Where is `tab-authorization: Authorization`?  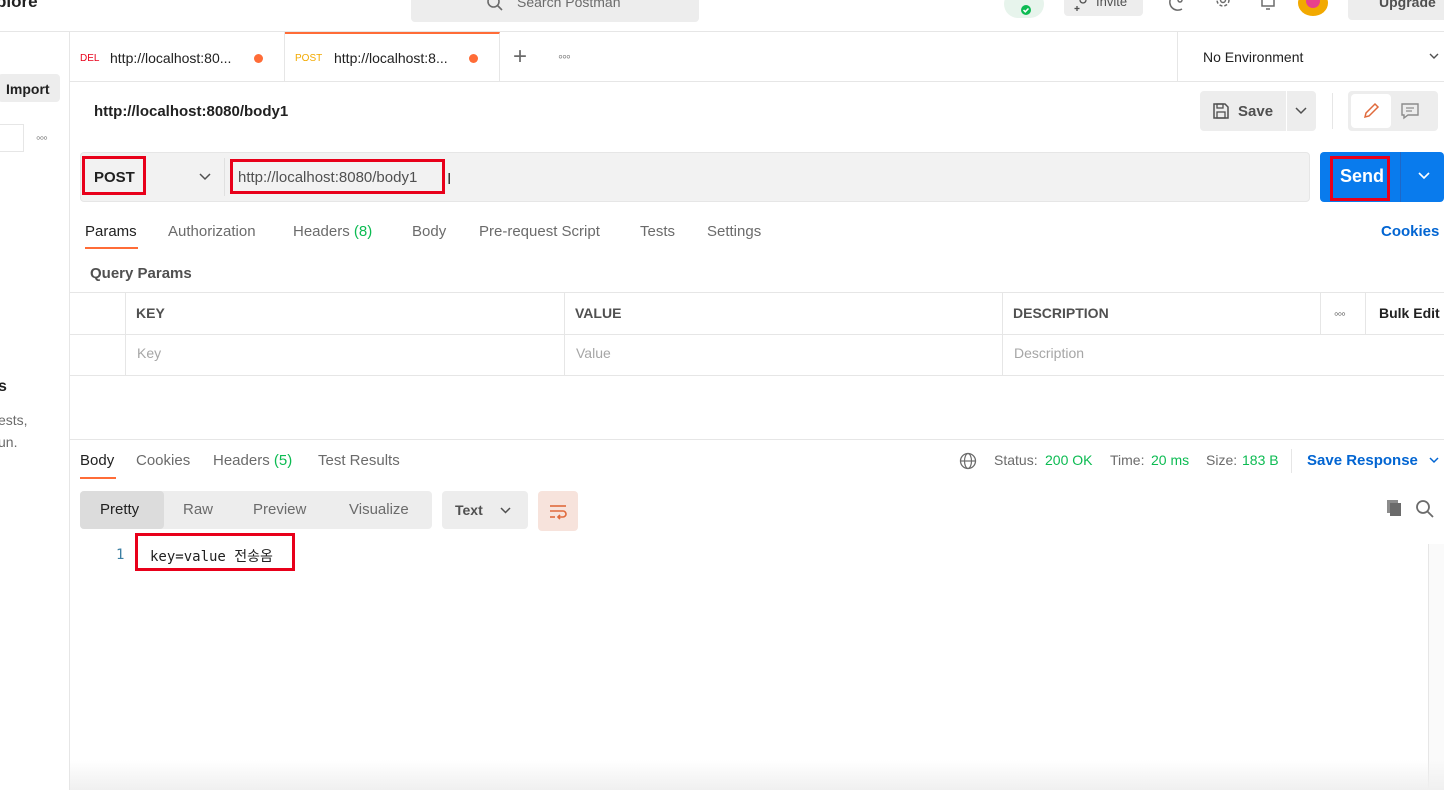 tab-authorization: Authorization is located at coordinates (212, 231).